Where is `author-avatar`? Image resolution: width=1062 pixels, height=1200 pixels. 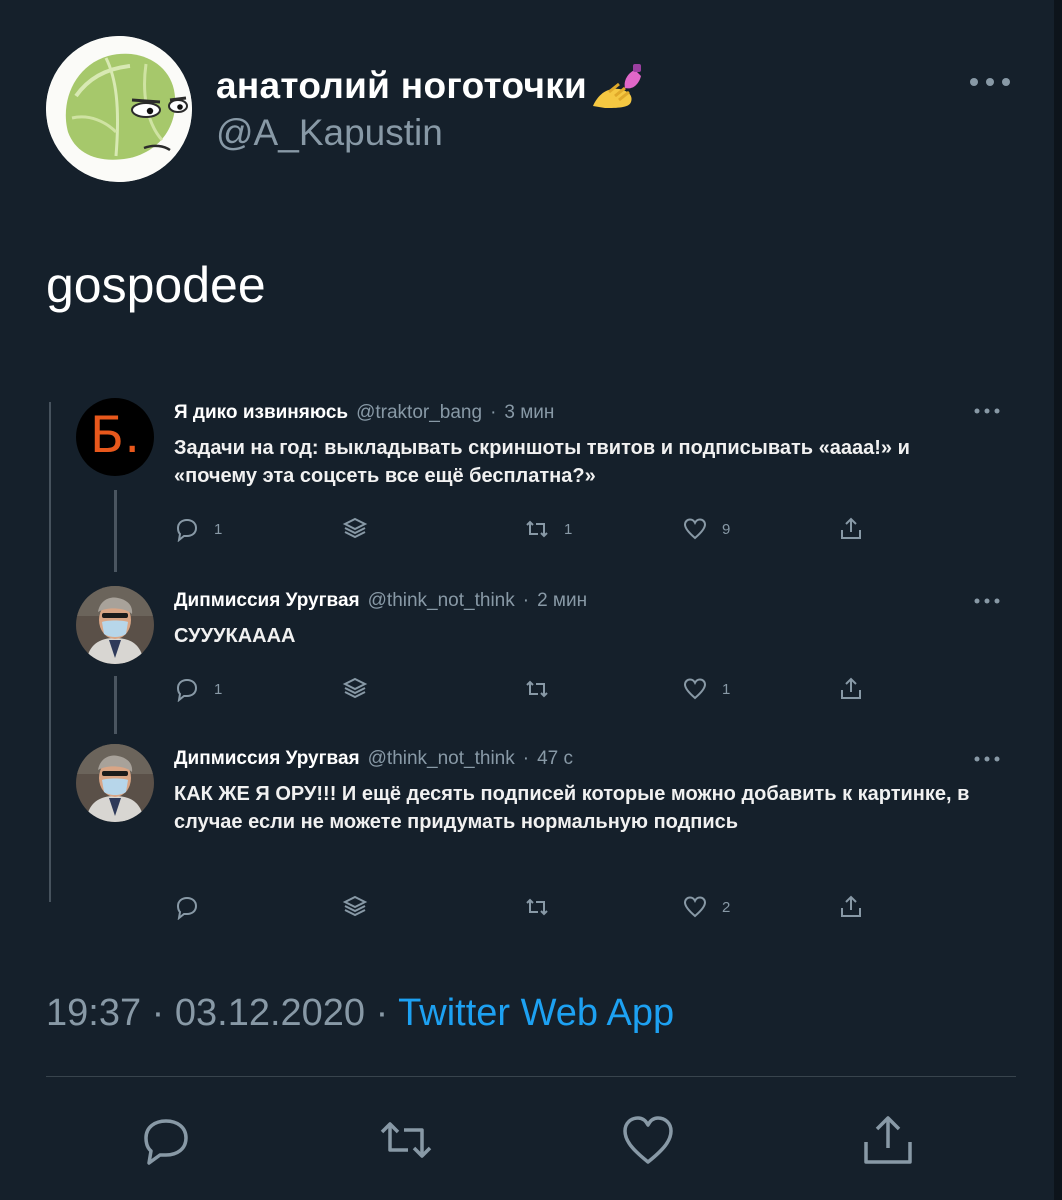 author-avatar is located at coordinates (119, 109).